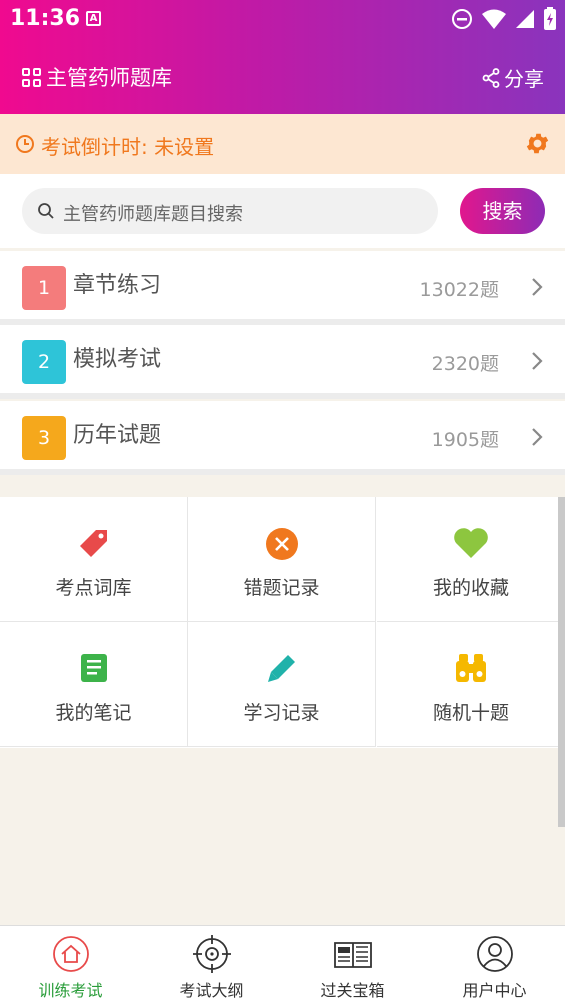 This screenshot has height=1004, width=565. What do you see at coordinates (117, 435) in the screenshot?
I see `category-label: 历年试题` at bounding box center [117, 435].